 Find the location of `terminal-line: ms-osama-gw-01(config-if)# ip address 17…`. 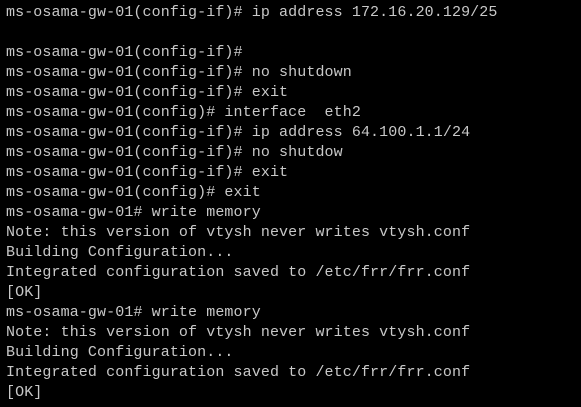

terminal-line: ms-osama-gw-01(config-if)# ip address 17… is located at coordinates (252, 12).